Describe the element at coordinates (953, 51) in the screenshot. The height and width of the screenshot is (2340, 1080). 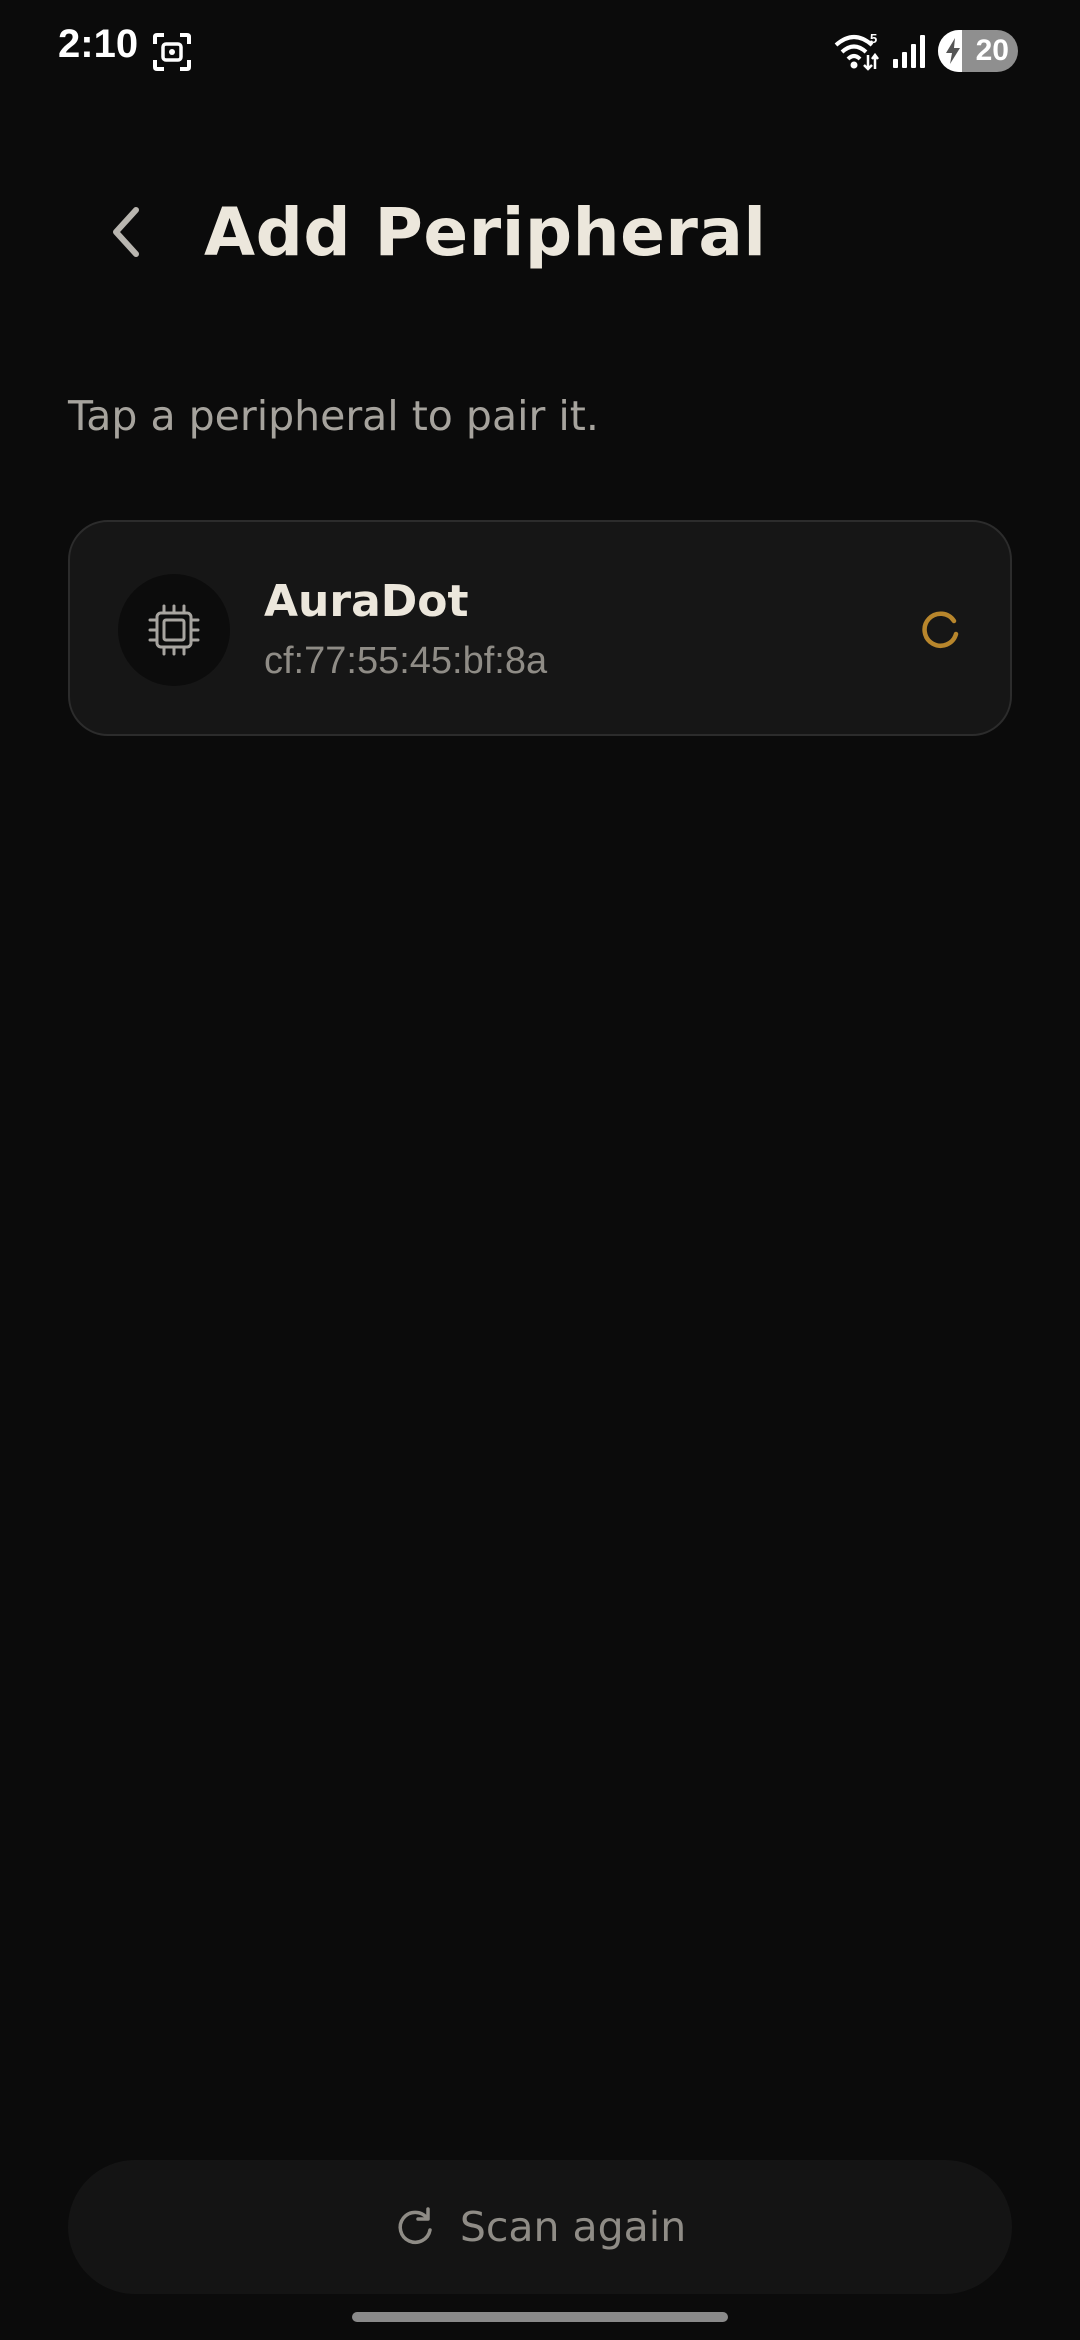
I see `charging-bolt-icon` at that location.